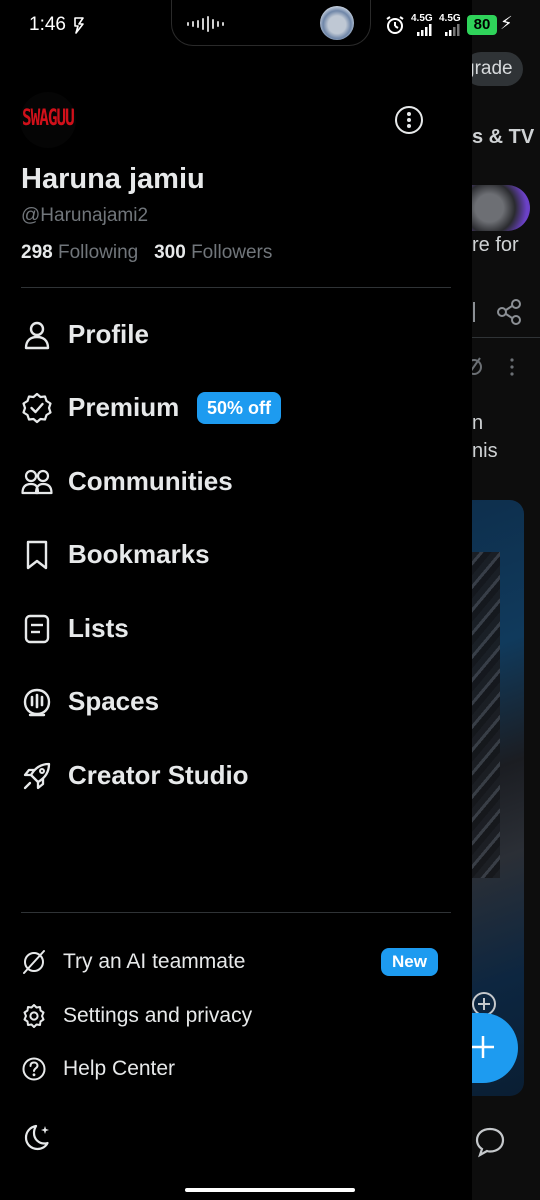 The image size is (540, 1200). Describe the element at coordinates (113, 179) in the screenshot. I see `display-name: Haruna jamiu` at that location.